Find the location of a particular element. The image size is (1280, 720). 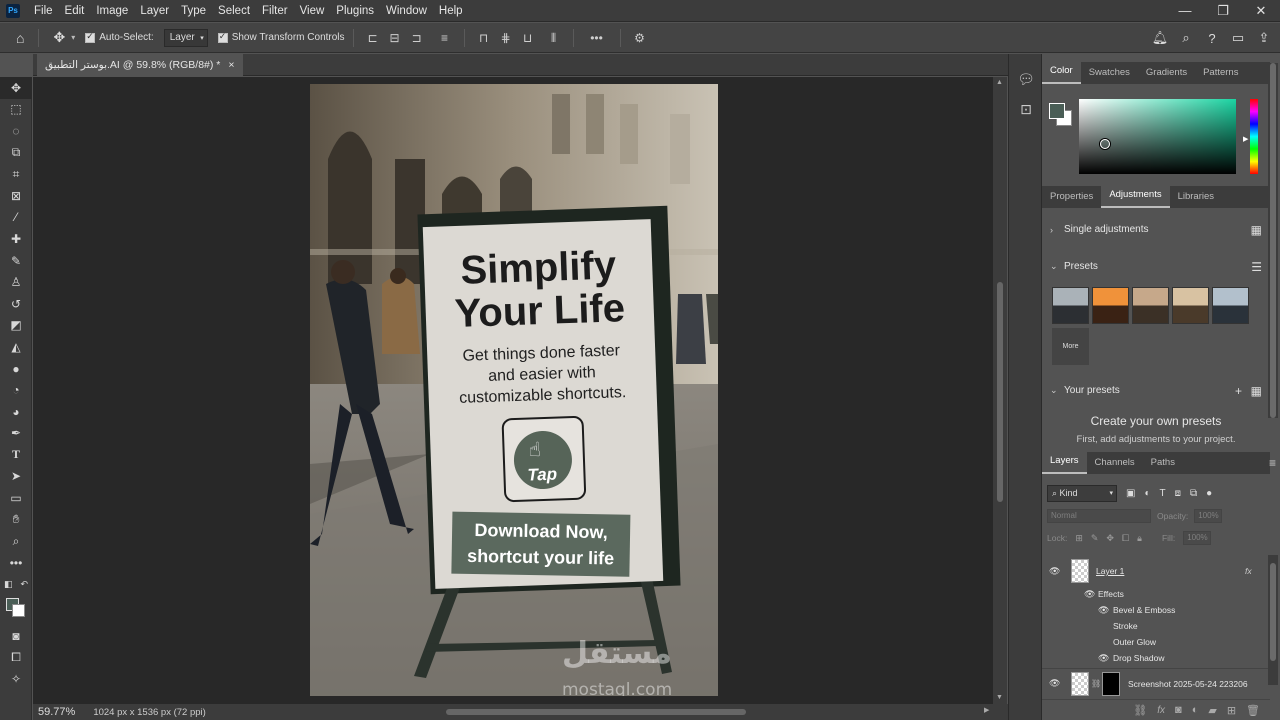

align-bottom-icon: ⊔ is located at coordinates (528, 38).